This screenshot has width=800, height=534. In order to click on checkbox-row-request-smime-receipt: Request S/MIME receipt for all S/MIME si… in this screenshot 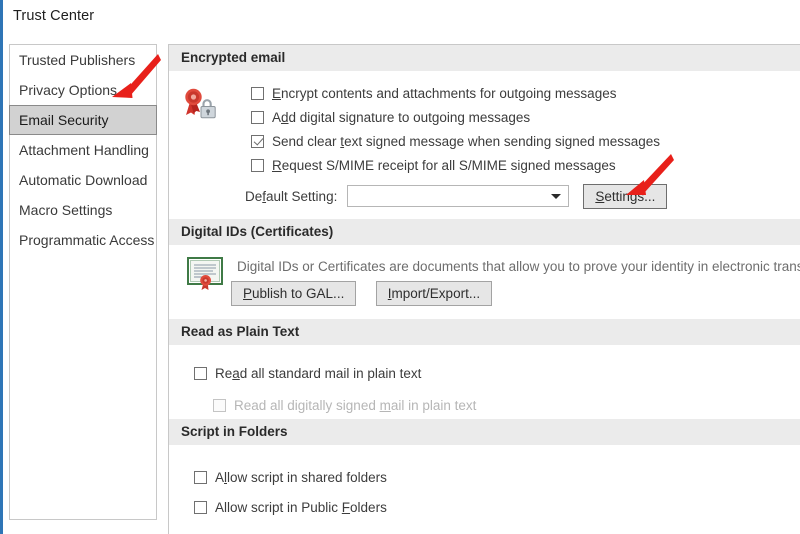, I will do `click(455, 165)`.